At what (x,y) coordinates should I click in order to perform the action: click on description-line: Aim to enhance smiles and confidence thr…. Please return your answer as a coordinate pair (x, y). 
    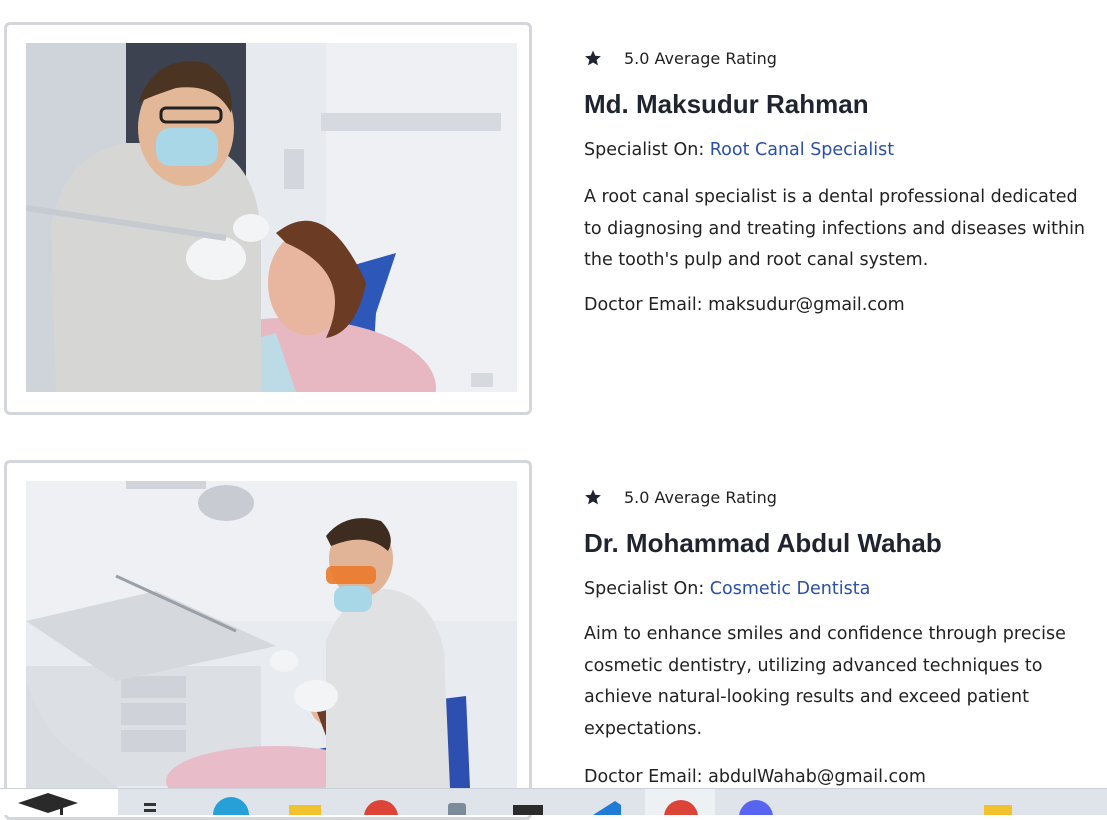
    Looking at the image, I should click on (825, 634).